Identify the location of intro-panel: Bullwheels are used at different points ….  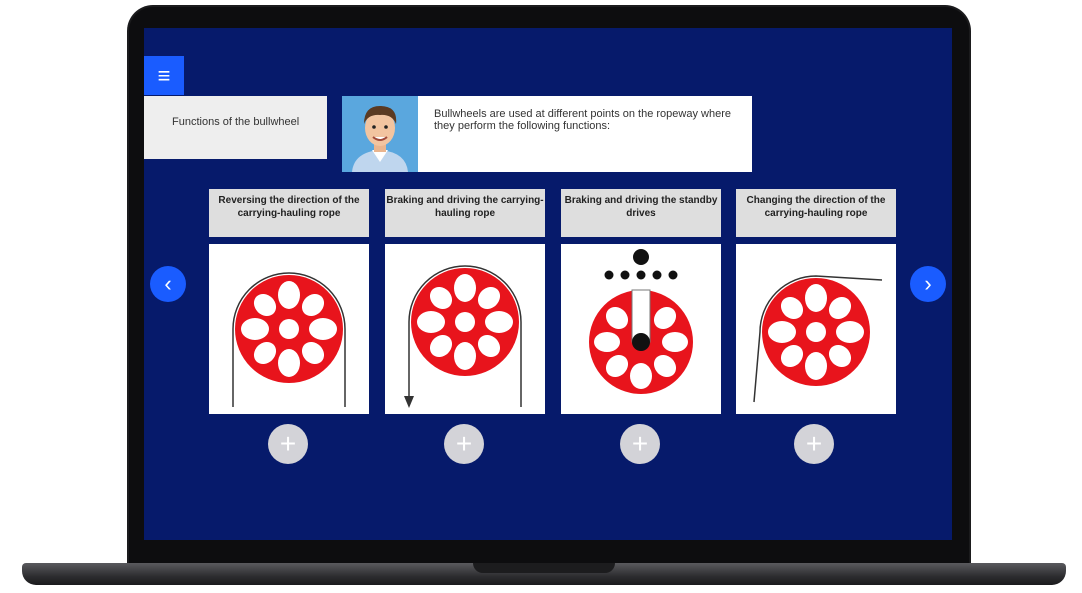
(547, 134).